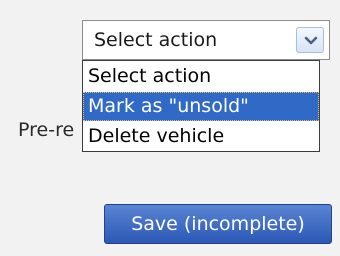 The image size is (340, 256). I want to click on dropdown-arrow-button, so click(310, 40).